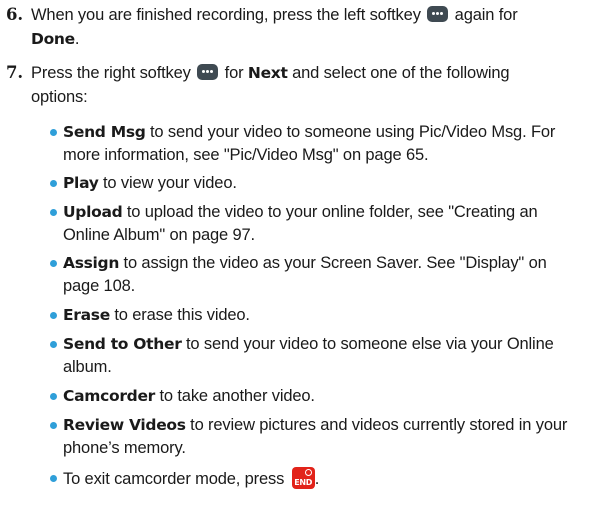 The image size is (607, 525). What do you see at coordinates (104, 132) in the screenshot?
I see `option-name: Send Msg` at bounding box center [104, 132].